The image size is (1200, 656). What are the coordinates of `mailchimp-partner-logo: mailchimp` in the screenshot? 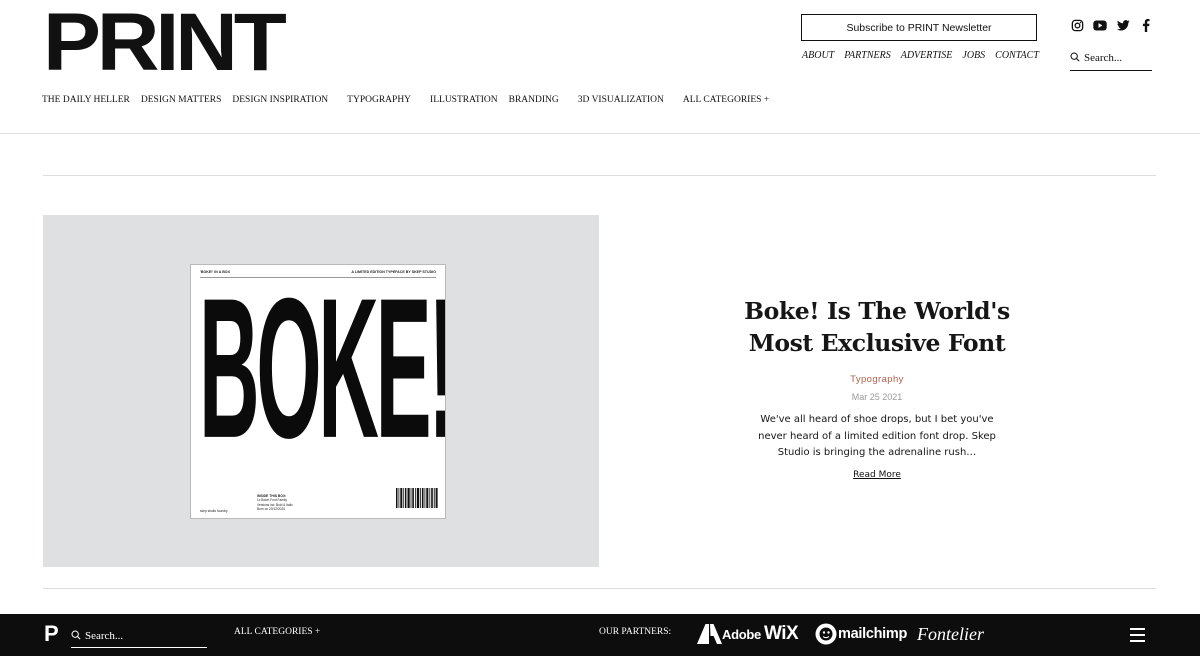 It's located at (860, 634).